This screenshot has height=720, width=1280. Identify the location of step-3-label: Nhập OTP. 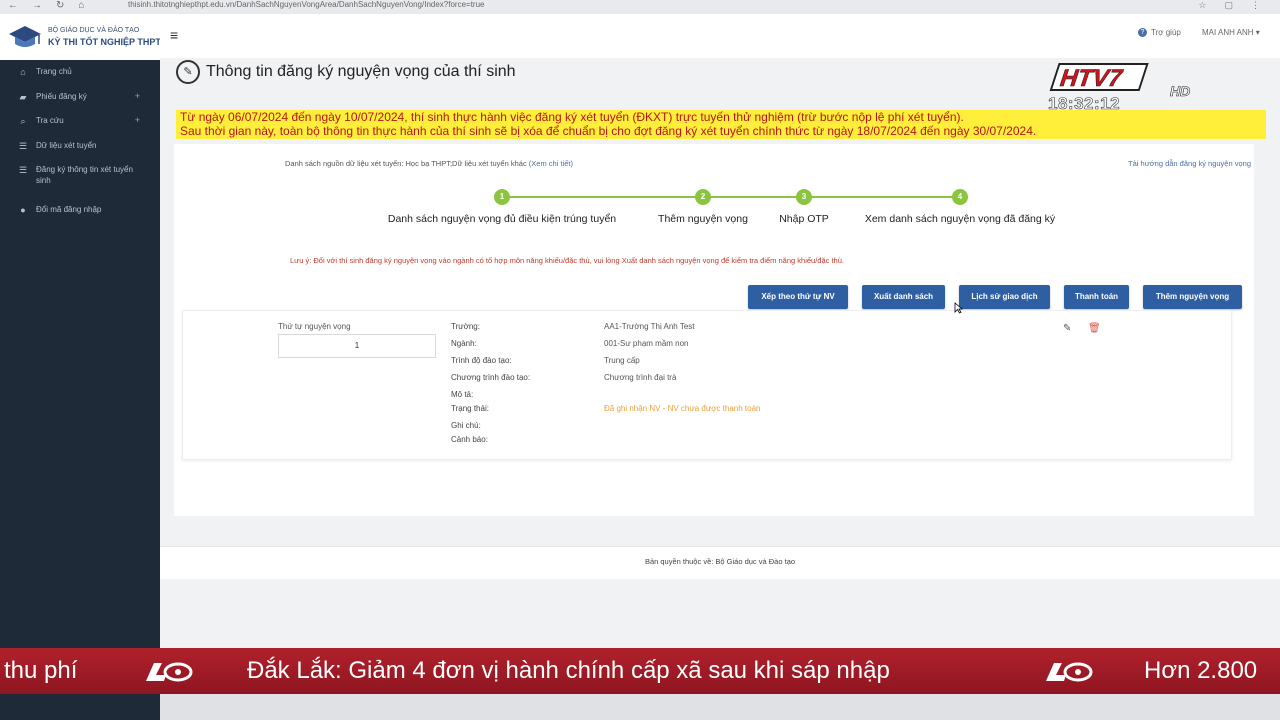
(804, 219).